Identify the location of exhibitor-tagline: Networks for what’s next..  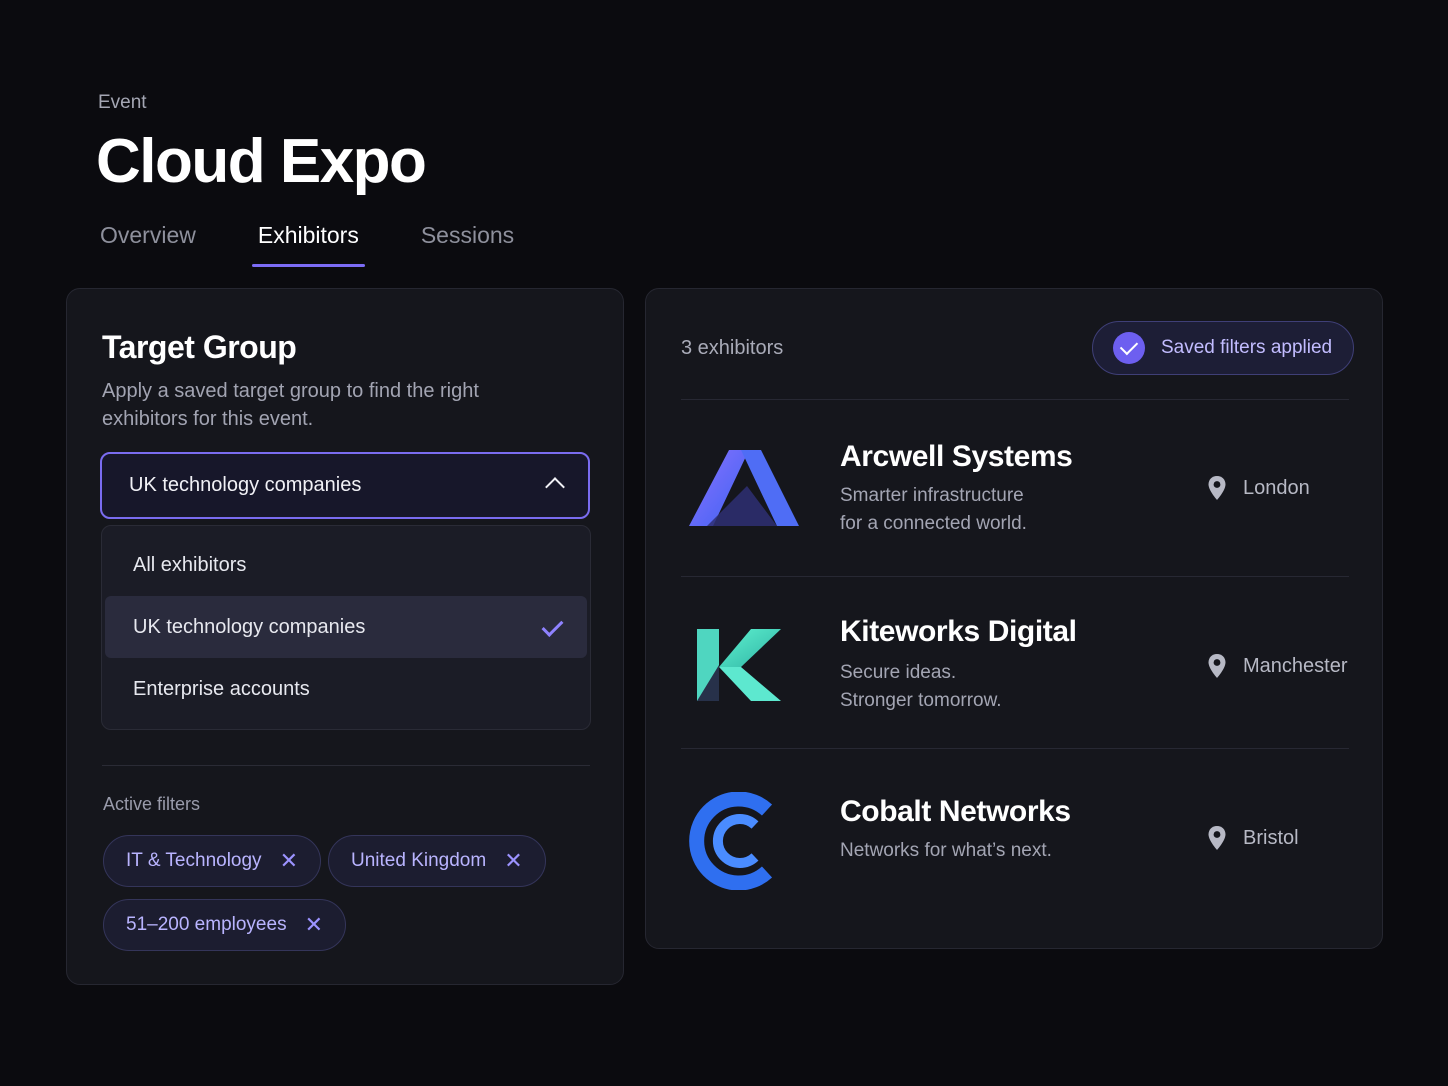
(990, 851).